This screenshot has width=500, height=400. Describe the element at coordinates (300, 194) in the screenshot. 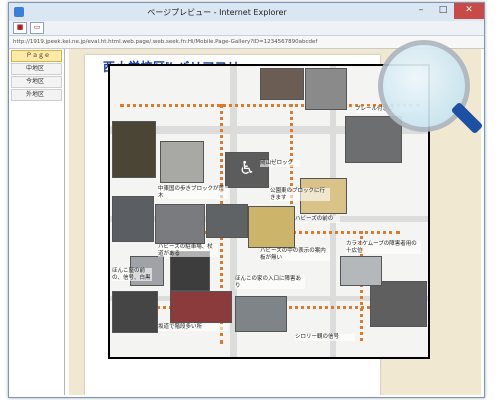

I see `map-label: 公園東のブロックに行きます` at that location.